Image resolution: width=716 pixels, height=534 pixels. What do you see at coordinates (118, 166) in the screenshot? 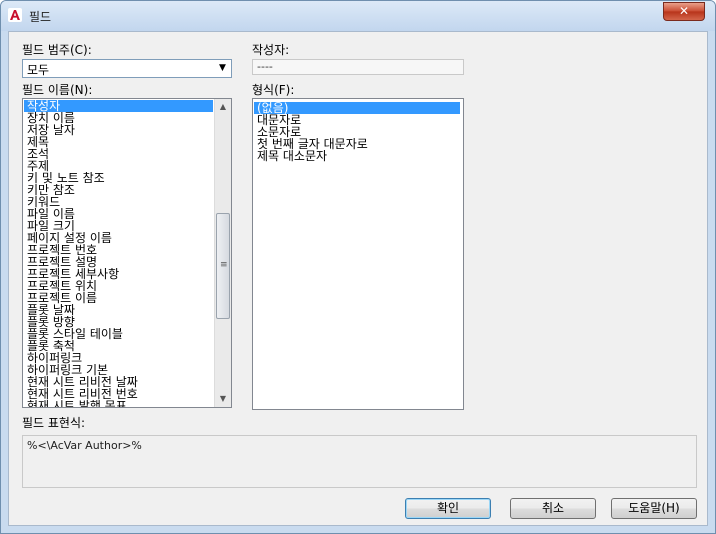
I see `field-name-item: 주제` at bounding box center [118, 166].